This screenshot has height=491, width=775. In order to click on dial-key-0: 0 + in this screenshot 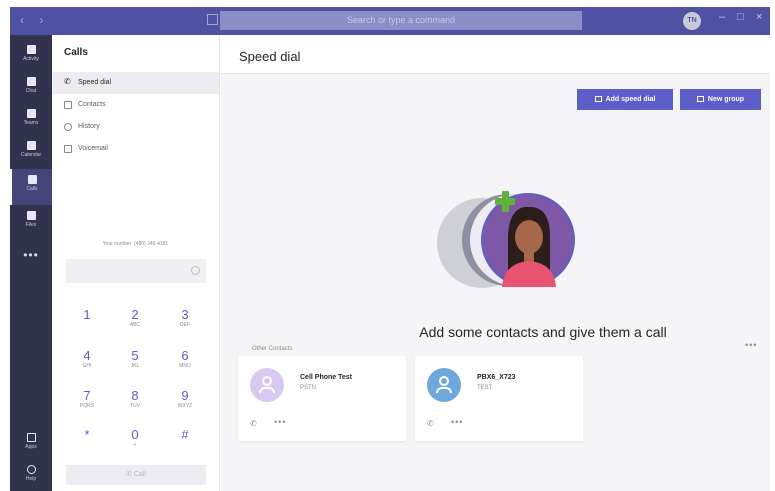, I will do `click(135, 438)`.